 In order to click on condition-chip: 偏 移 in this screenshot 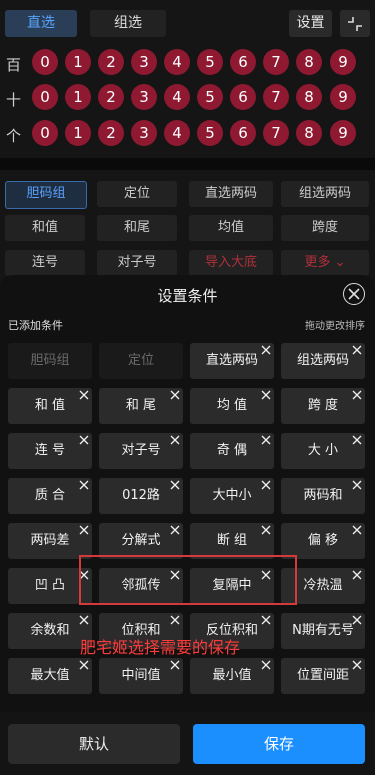, I will do `click(323, 541)`.